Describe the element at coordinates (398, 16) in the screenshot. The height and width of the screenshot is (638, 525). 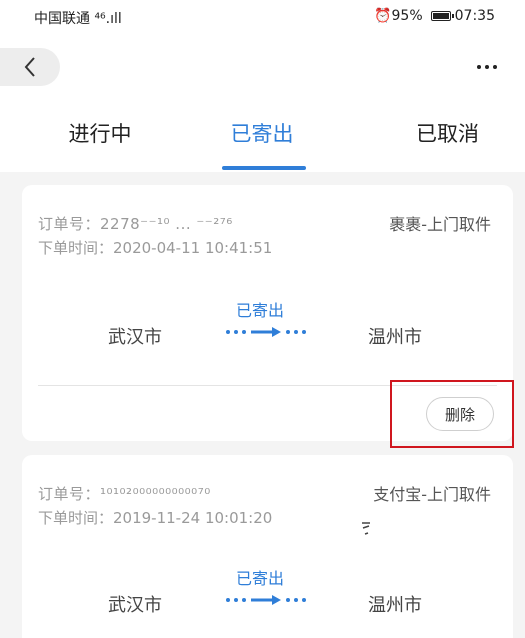
I see `battery-percent: ⏰95%` at that location.